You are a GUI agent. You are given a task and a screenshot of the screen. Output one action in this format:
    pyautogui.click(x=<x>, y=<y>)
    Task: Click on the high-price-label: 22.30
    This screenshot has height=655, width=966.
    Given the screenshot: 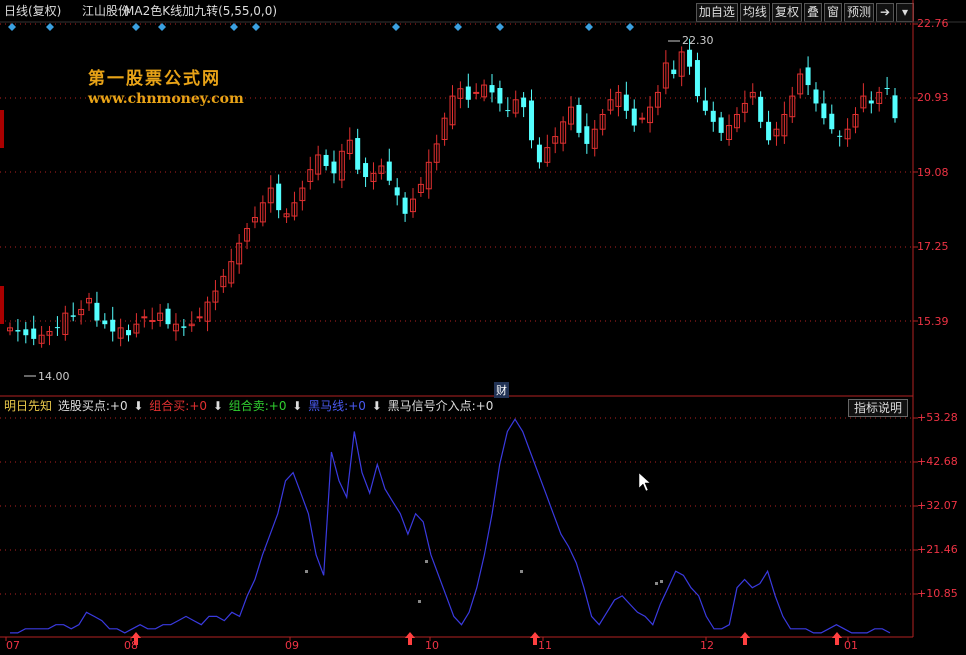 What is the action you would take?
    pyautogui.click(x=698, y=40)
    